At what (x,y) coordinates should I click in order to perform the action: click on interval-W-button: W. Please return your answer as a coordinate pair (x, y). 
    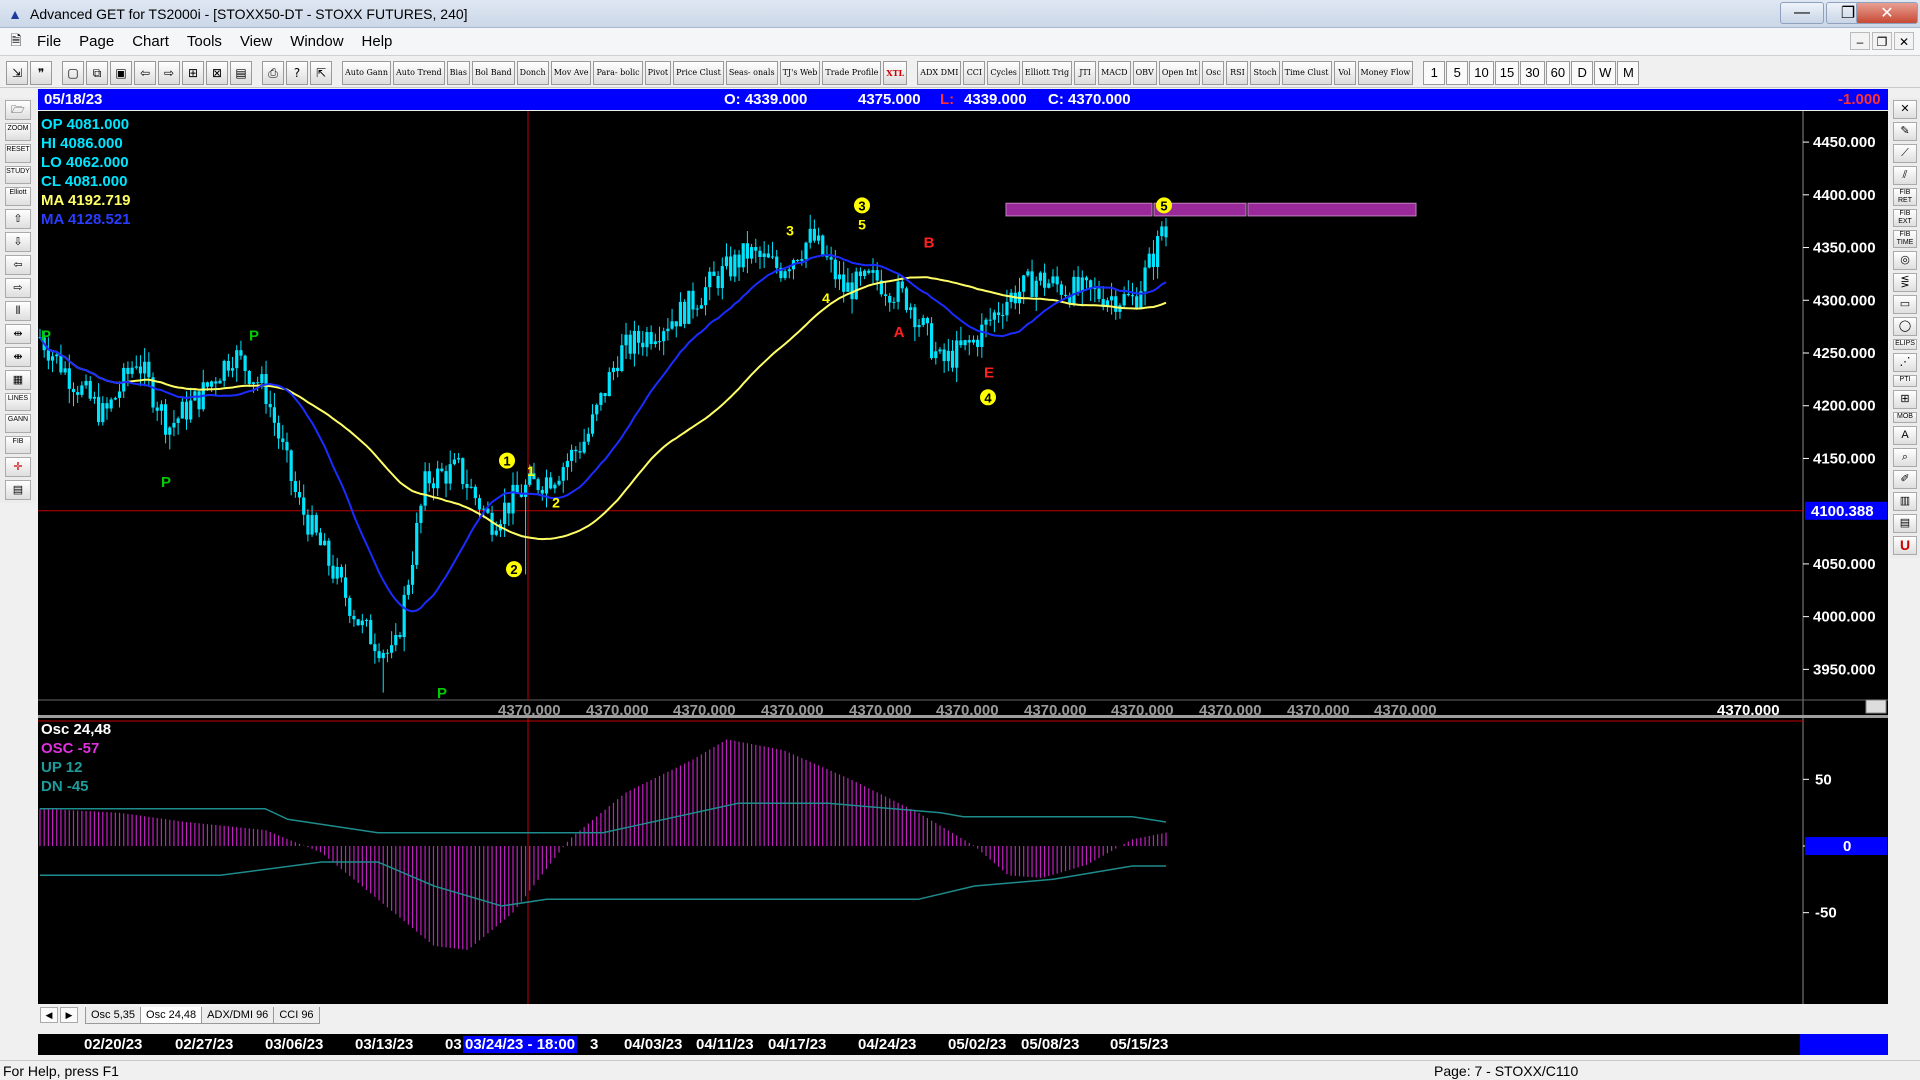
    Looking at the image, I should click on (1605, 72).